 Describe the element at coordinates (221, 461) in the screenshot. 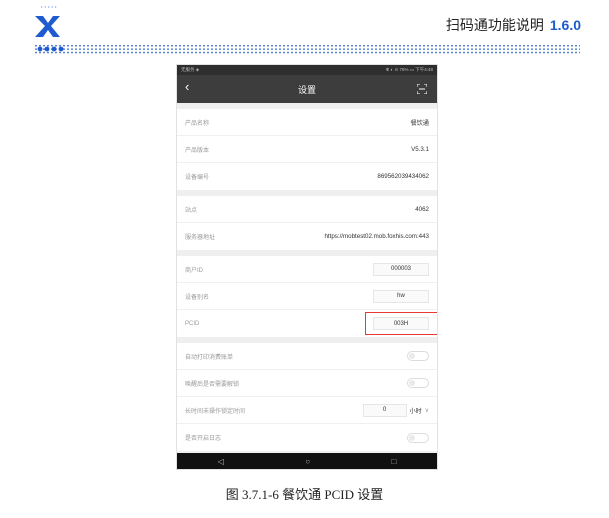

I see `nav-back-icon: ◁` at that location.